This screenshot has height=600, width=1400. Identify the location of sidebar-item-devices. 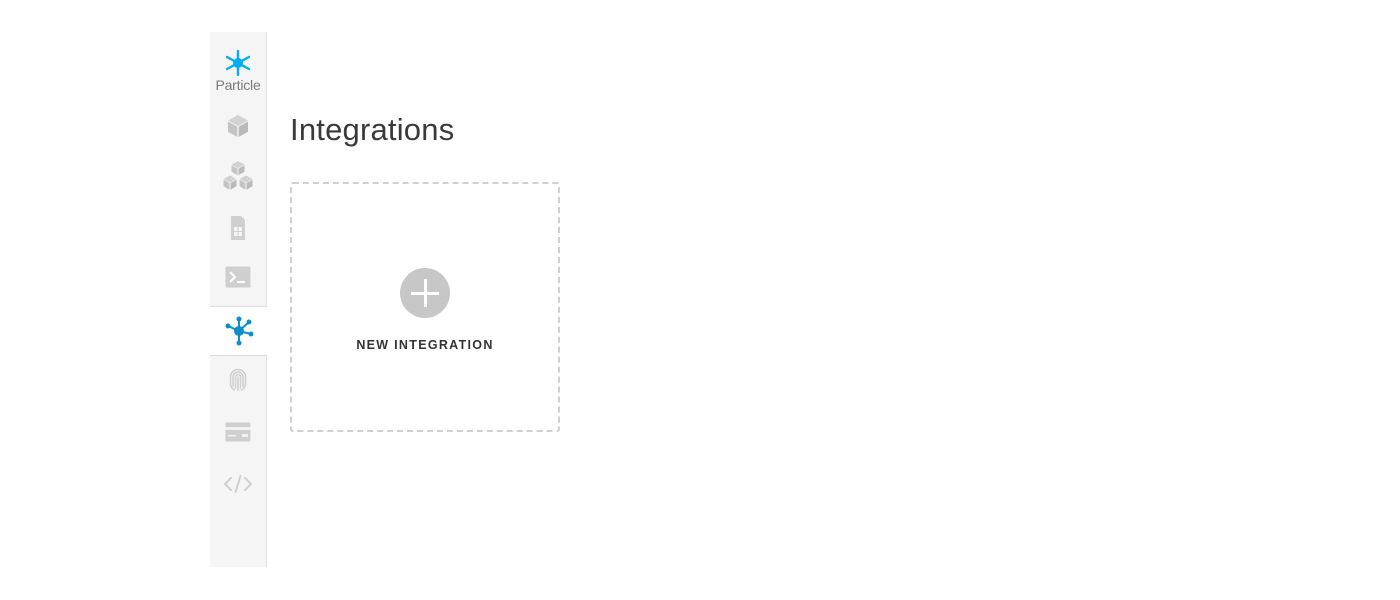
(238, 126).